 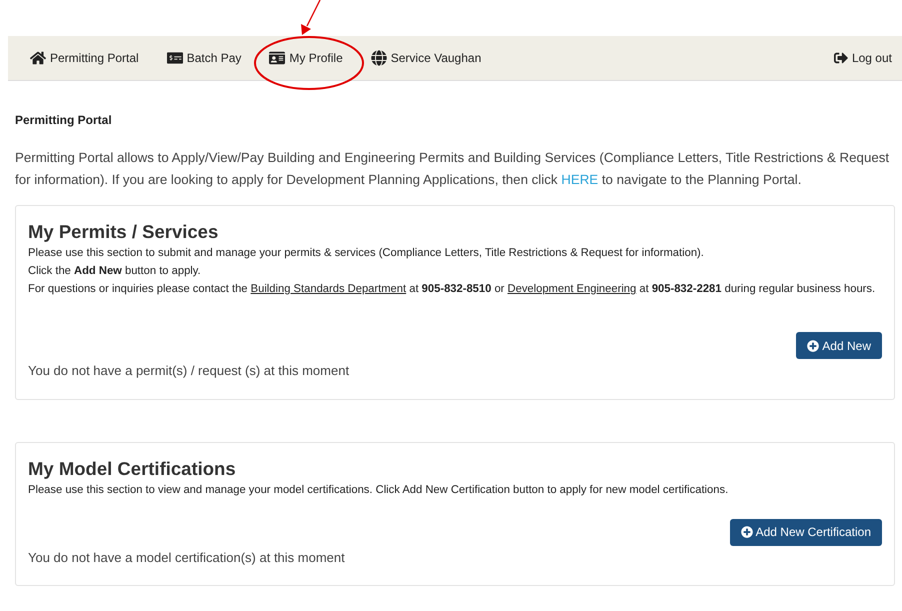 What do you see at coordinates (426, 58) in the screenshot?
I see `nav-link: Service Vaughan` at bounding box center [426, 58].